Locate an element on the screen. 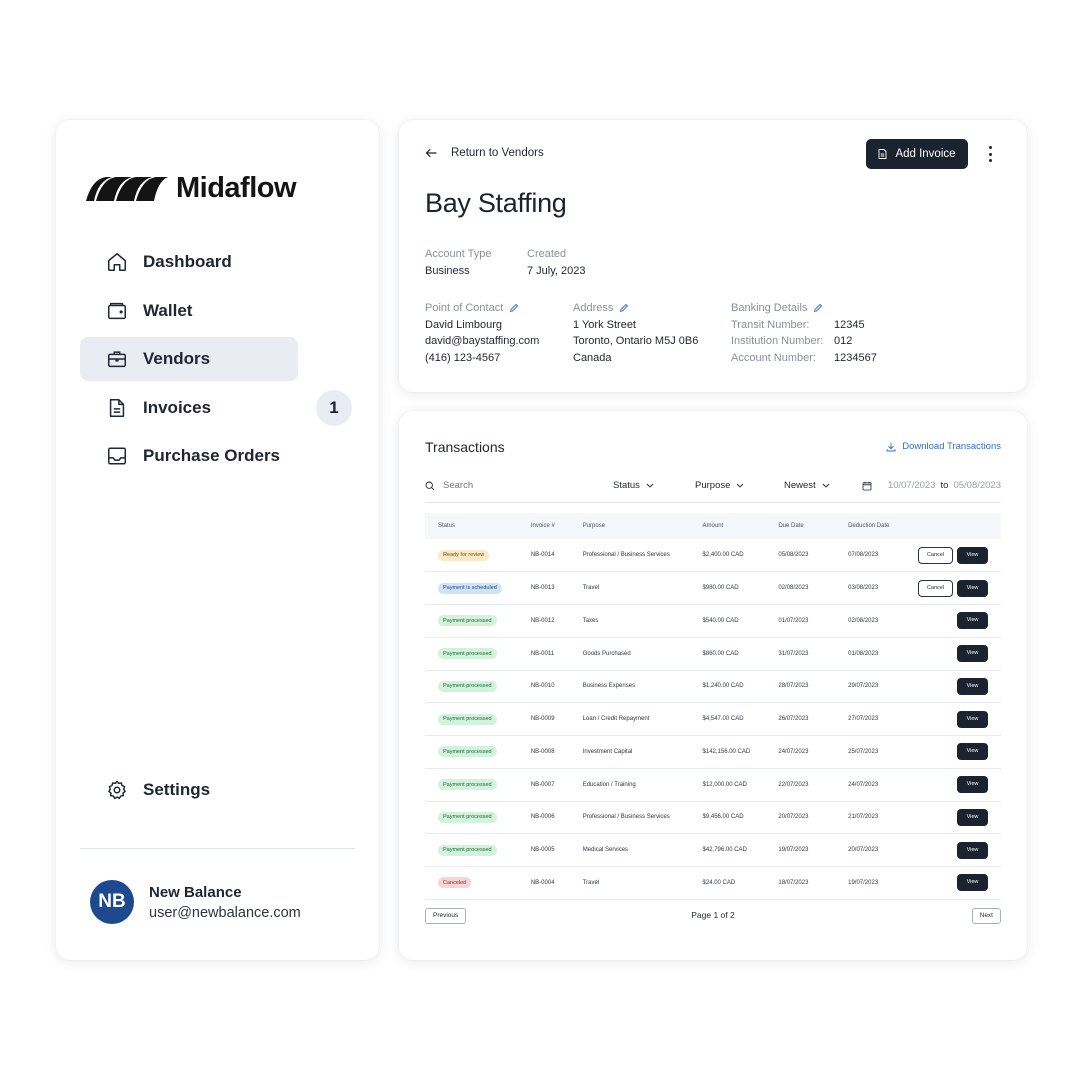  amount-cell: $2,400.00 CAD is located at coordinates (723, 555).